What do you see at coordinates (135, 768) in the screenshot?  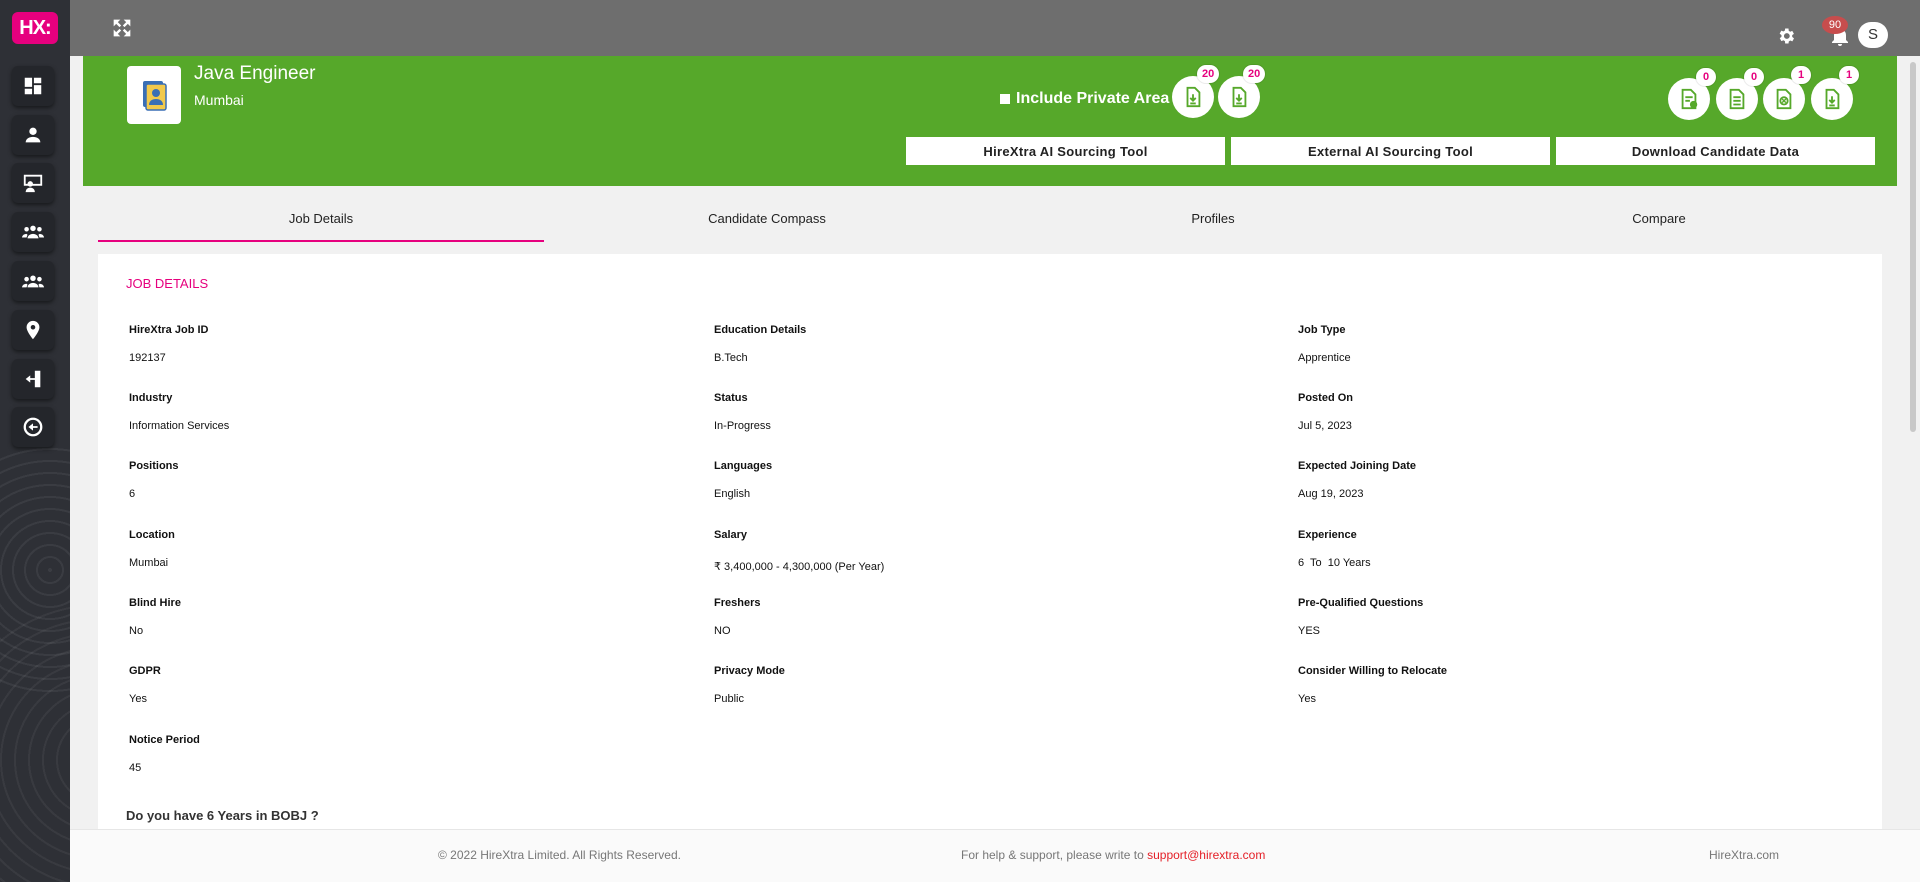 I see `field-value: 45` at bounding box center [135, 768].